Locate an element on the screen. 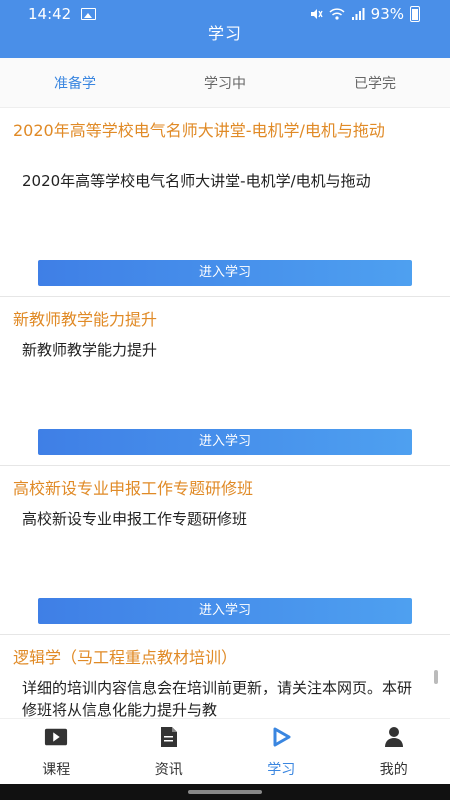 This screenshot has width=450, height=800. tab-completed: 已学完 is located at coordinates (375, 83).